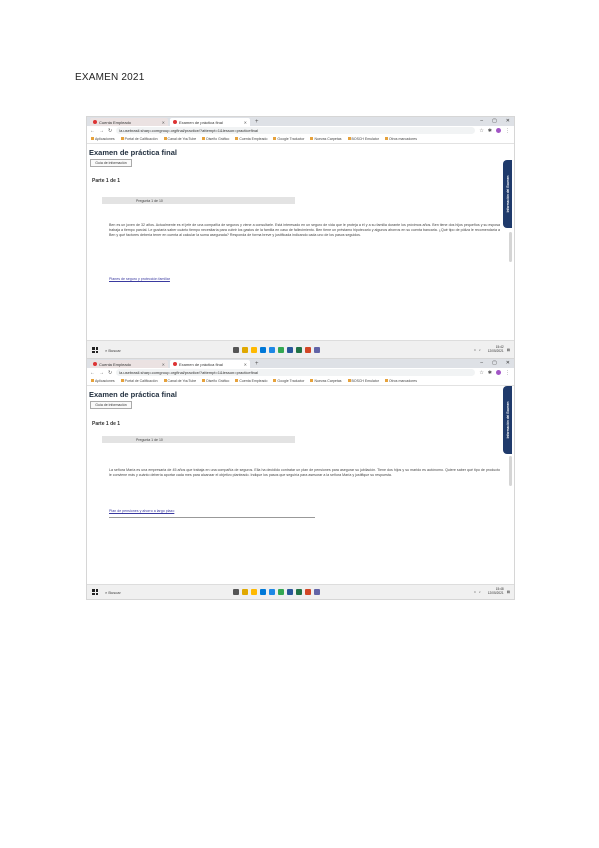 This screenshot has height=848, width=599. What do you see at coordinates (133, 394) in the screenshot?
I see `exam-title: Examen de práctica final` at bounding box center [133, 394].